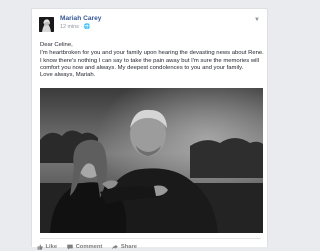  I want to click on author-name: Mariah Carey, so click(80, 18).